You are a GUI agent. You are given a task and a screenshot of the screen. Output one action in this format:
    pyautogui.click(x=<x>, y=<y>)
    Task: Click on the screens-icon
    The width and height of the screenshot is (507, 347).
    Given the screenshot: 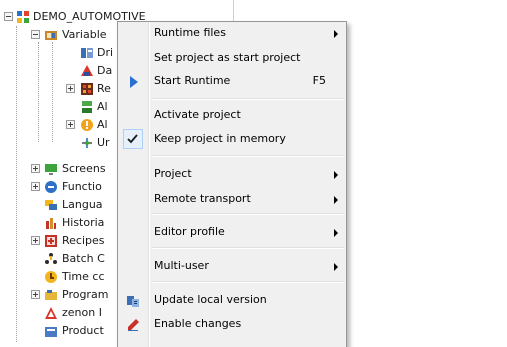 What is the action you would take?
    pyautogui.click(x=51, y=169)
    